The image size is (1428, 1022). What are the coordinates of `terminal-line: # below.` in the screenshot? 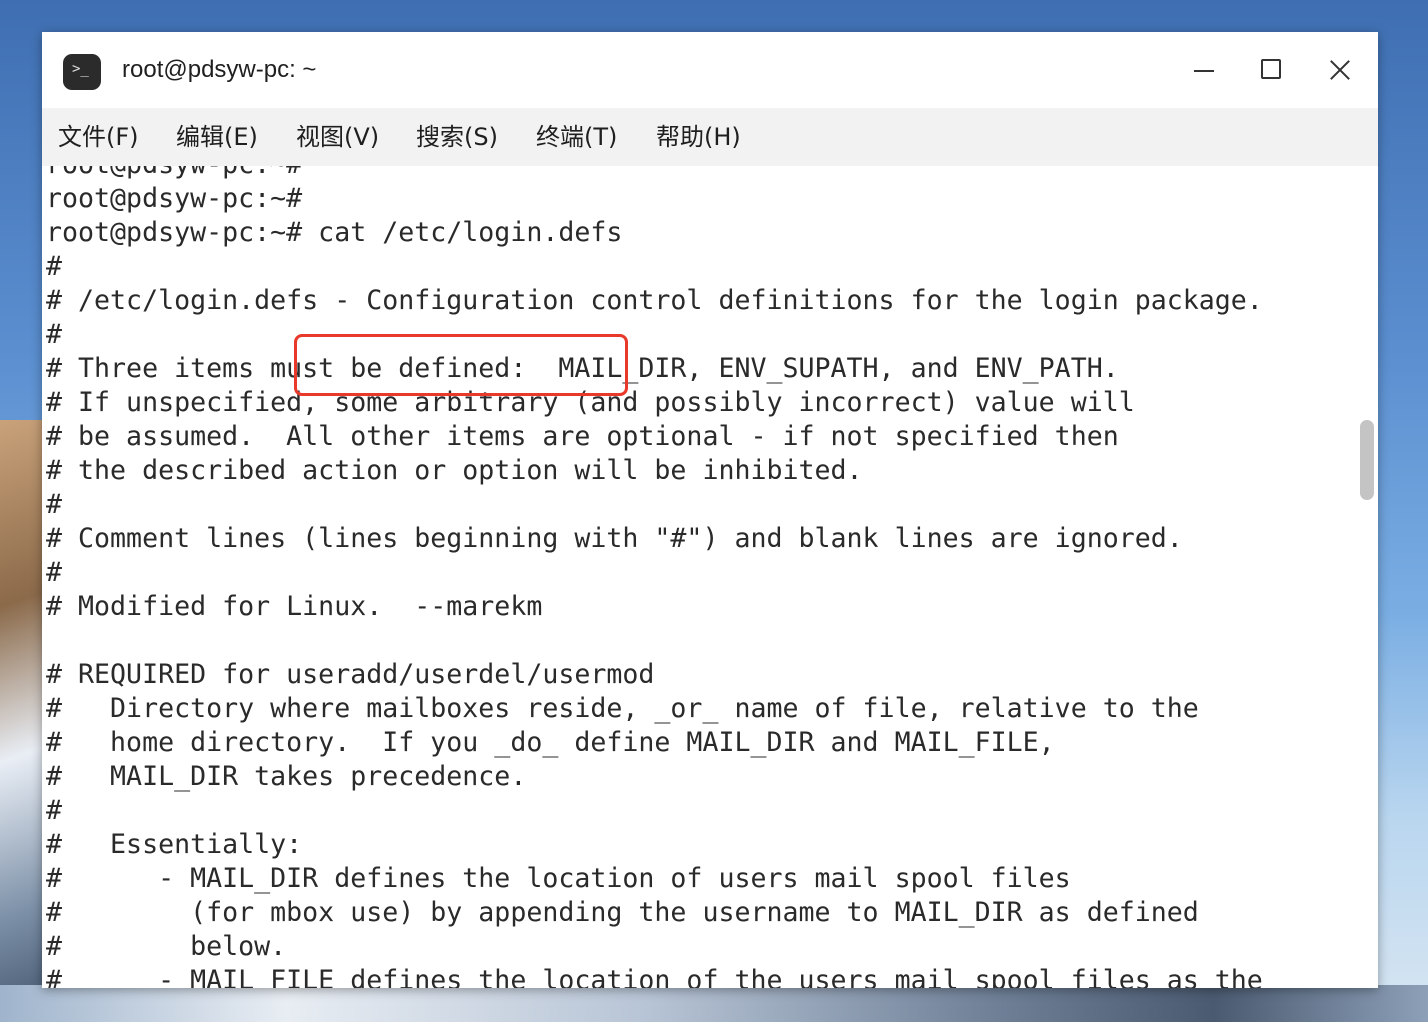 It's located at (166, 946).